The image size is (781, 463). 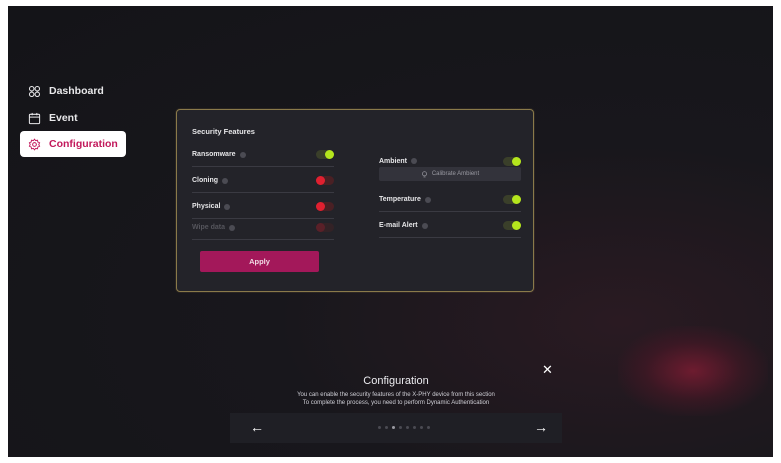 I want to click on ransomware-toggle, so click(x=325, y=154).